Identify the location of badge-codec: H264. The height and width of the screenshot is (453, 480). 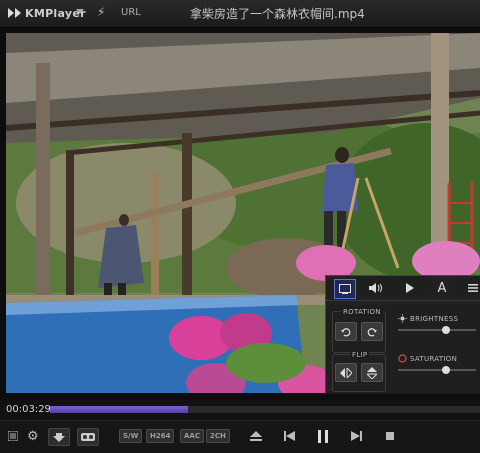
(160, 436).